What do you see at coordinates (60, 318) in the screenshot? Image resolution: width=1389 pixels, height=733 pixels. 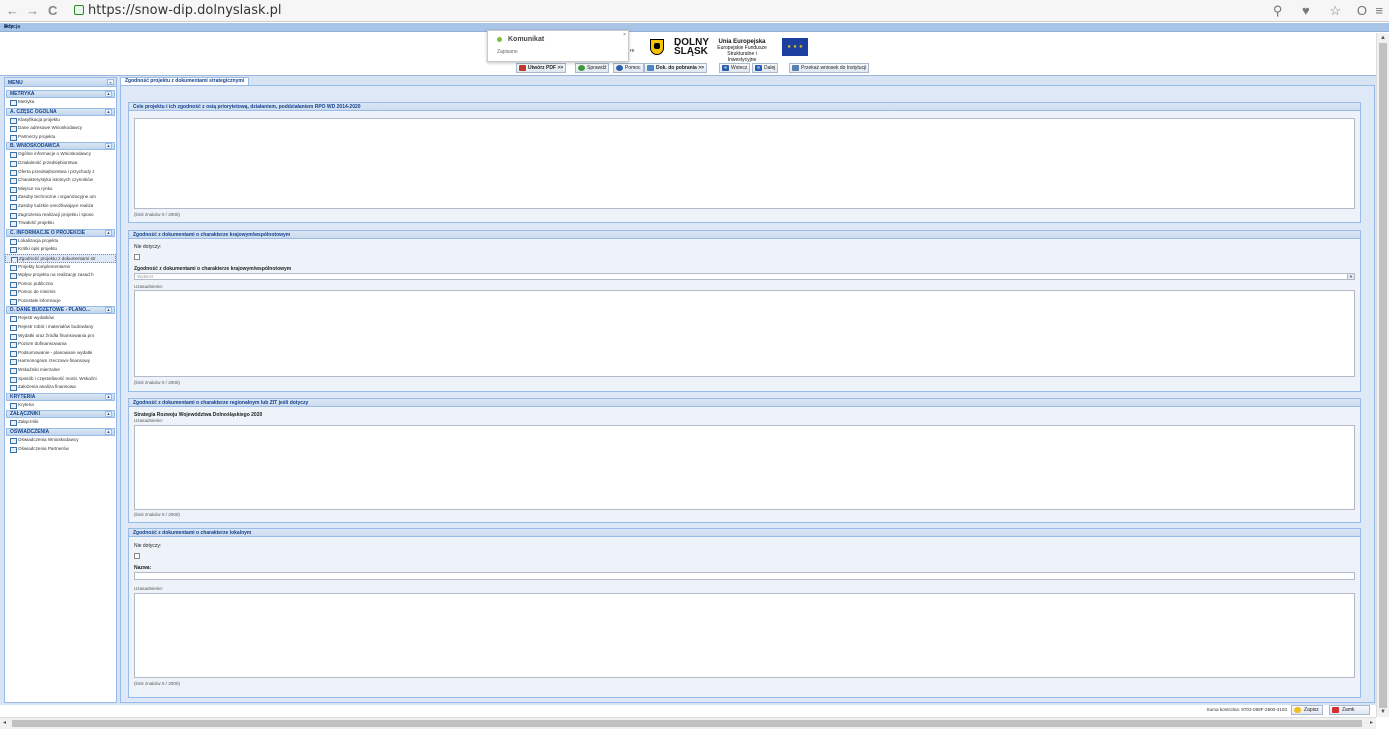 I see `sidebar-item: Rejestr wydatków` at bounding box center [60, 318].